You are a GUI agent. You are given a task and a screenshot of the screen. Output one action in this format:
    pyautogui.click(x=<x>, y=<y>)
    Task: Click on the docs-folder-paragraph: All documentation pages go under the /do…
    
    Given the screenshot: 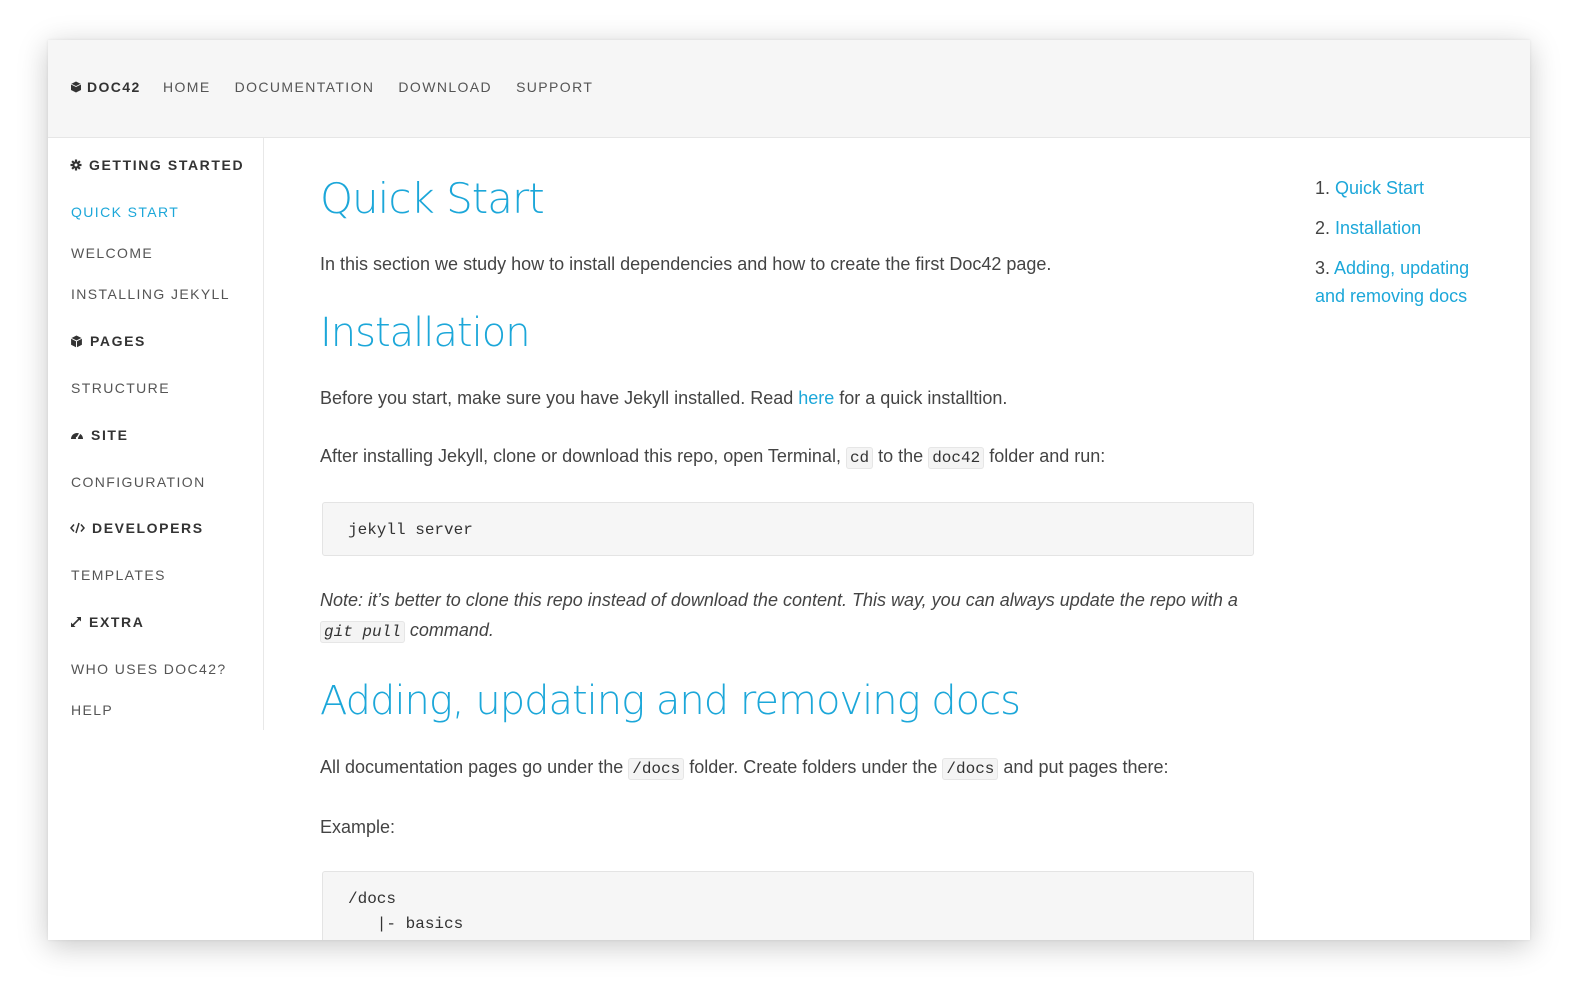 What is the action you would take?
    pyautogui.click(x=744, y=768)
    